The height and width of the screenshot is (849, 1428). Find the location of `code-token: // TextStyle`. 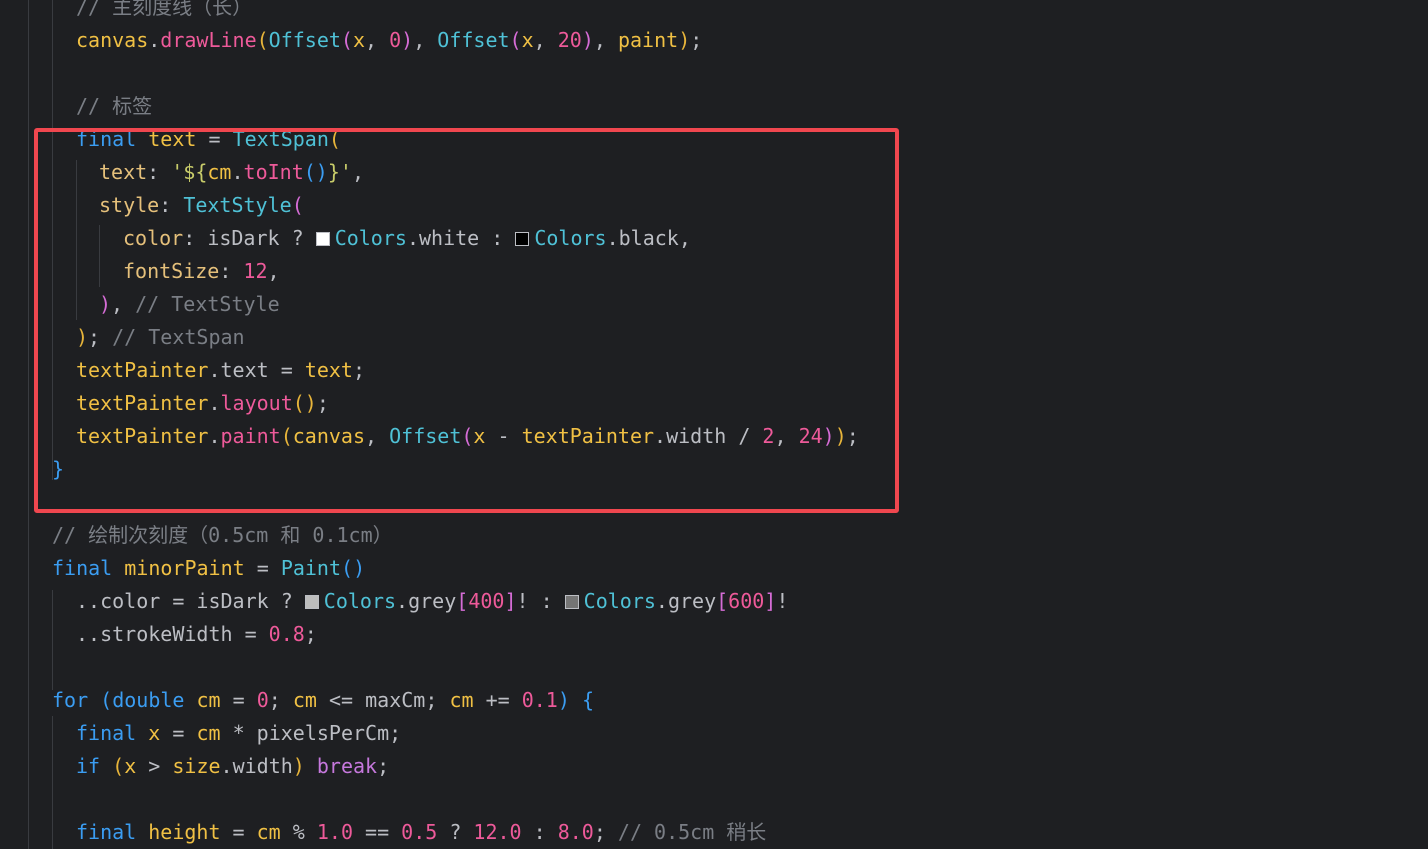

code-token: // TextStyle is located at coordinates (207, 304).